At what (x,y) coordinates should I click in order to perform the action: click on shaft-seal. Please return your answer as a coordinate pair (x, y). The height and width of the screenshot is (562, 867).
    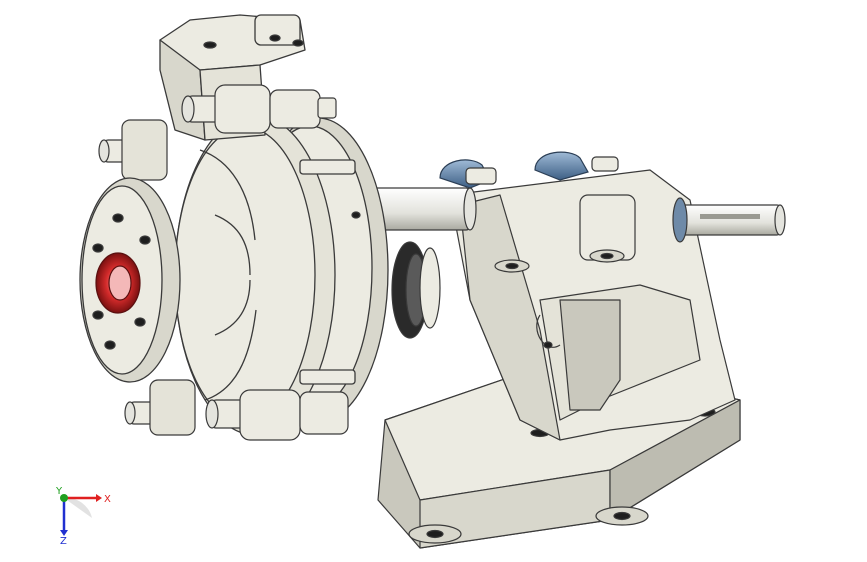
    Looking at the image, I should click on (416, 290).